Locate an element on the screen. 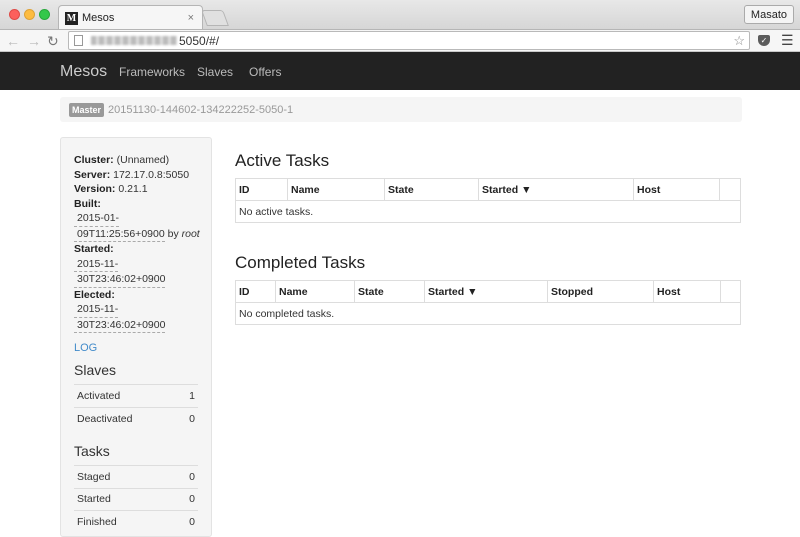 The image size is (800, 537). built-label: Built: is located at coordinates (87, 203).